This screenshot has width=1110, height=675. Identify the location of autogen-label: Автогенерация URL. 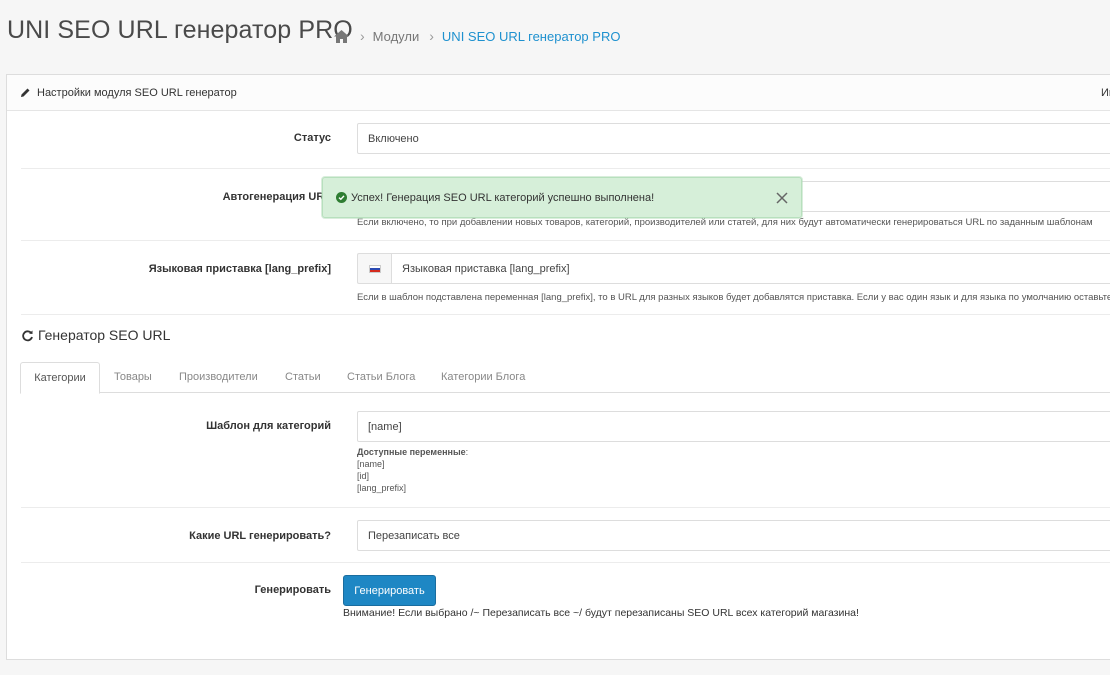
(276, 197).